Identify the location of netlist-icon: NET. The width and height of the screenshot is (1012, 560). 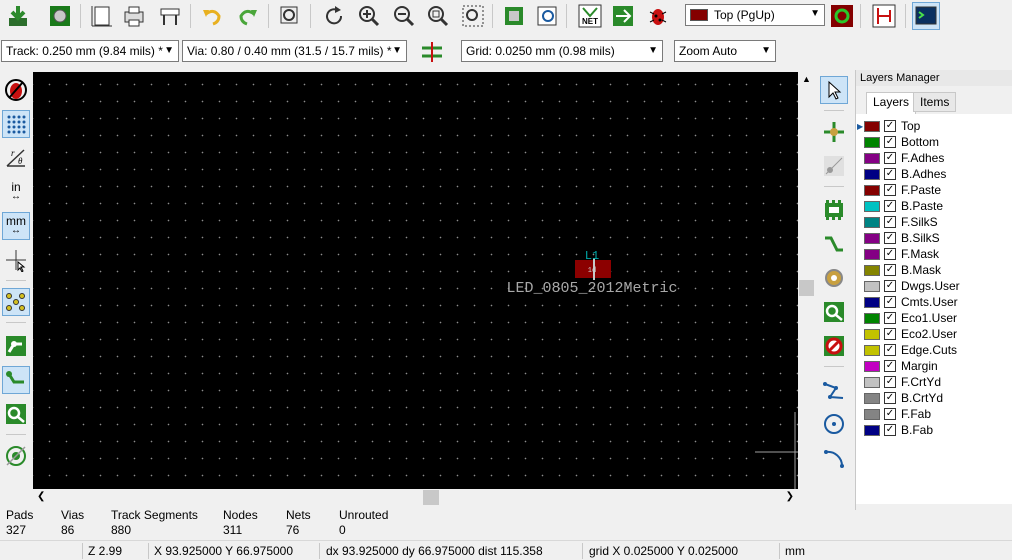
(590, 16).